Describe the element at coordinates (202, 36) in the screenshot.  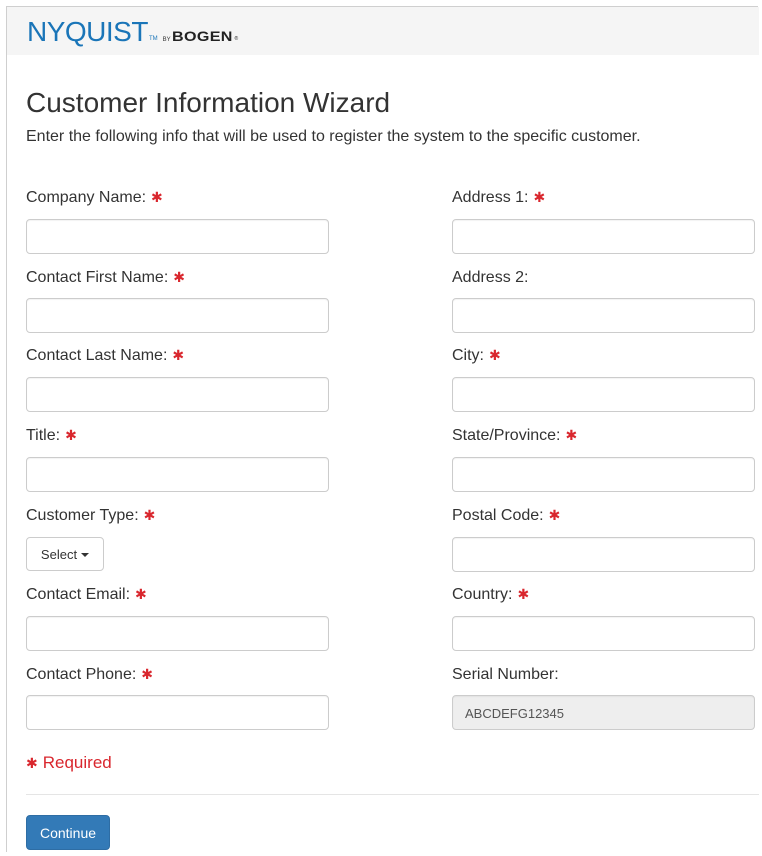
I see `logo-bogen: BOGEN` at that location.